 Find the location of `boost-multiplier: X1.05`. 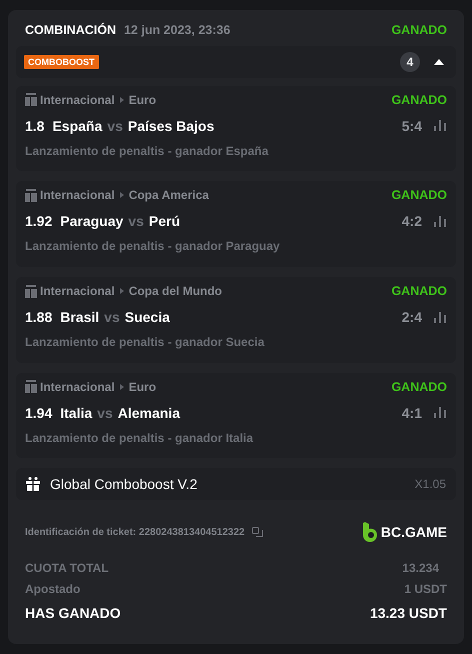

boost-multiplier: X1.05 is located at coordinates (430, 484).